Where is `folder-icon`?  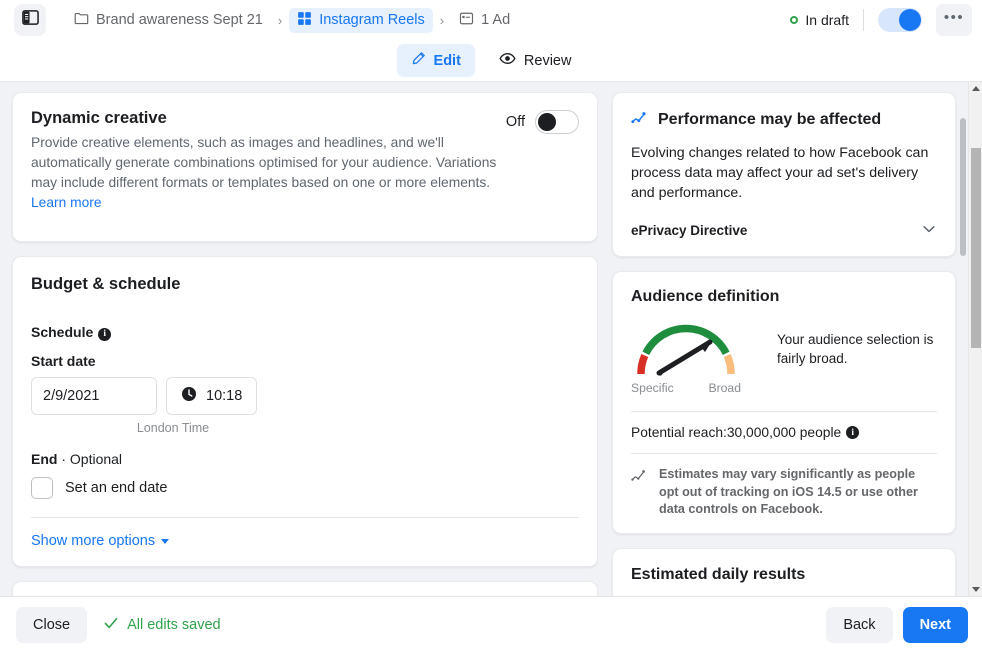
folder-icon is located at coordinates (81, 20).